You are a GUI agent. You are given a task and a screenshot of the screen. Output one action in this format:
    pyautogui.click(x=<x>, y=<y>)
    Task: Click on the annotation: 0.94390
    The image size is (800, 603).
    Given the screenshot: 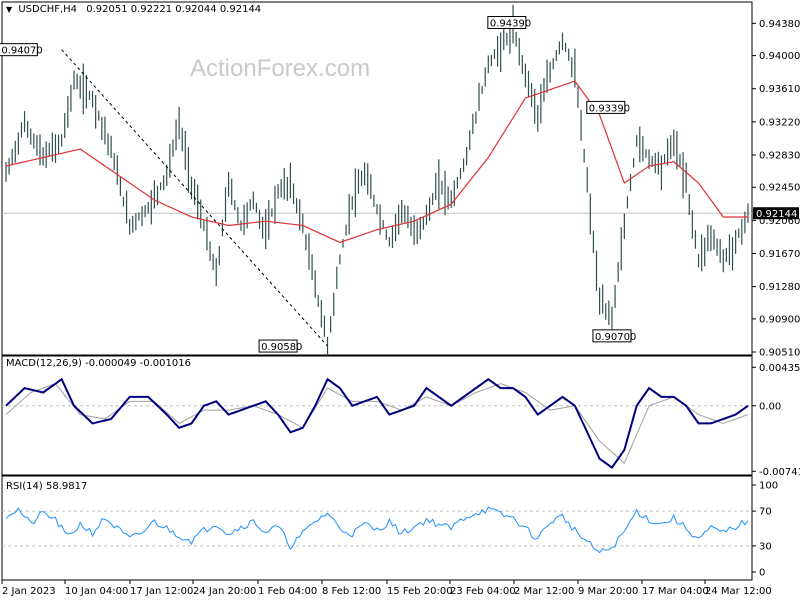 What is the action you would take?
    pyautogui.click(x=509, y=22)
    